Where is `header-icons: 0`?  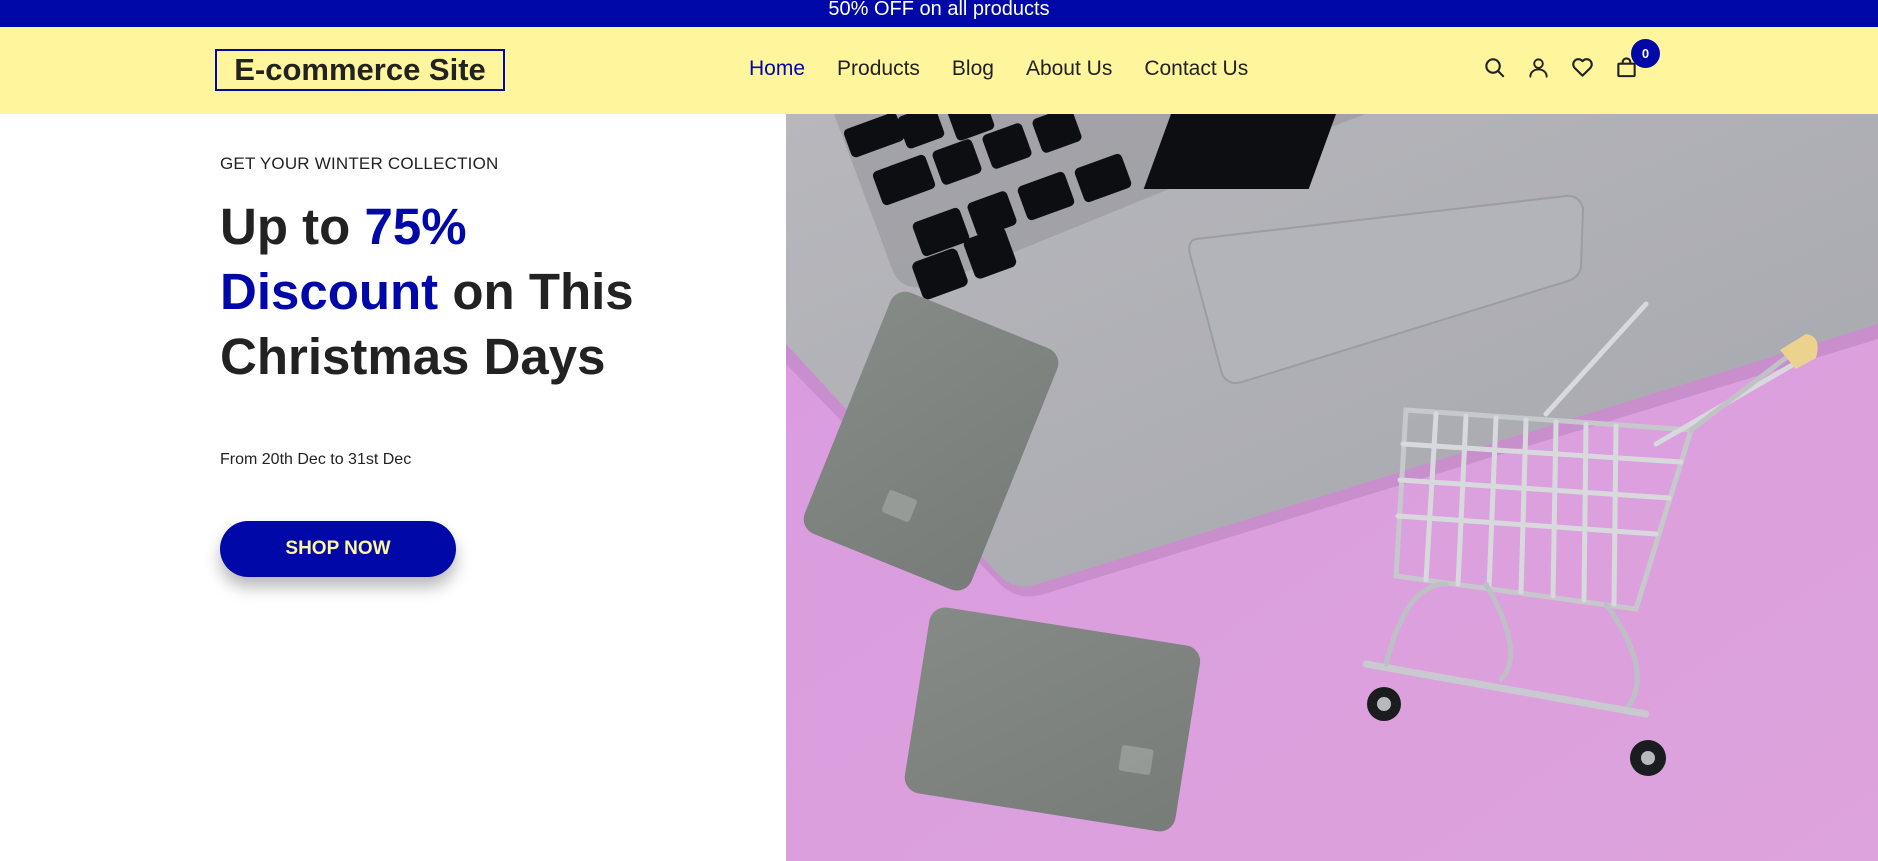
header-icons: 0 is located at coordinates (1571, 59).